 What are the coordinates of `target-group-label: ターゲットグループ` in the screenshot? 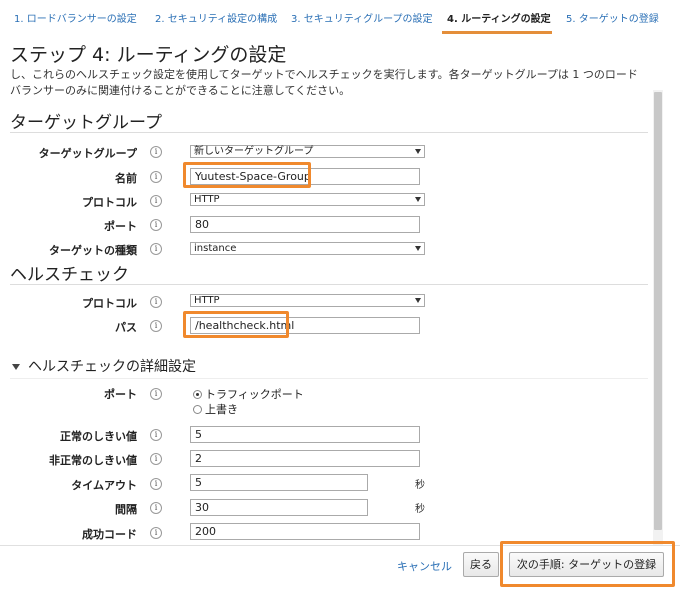 It's located at (87, 153).